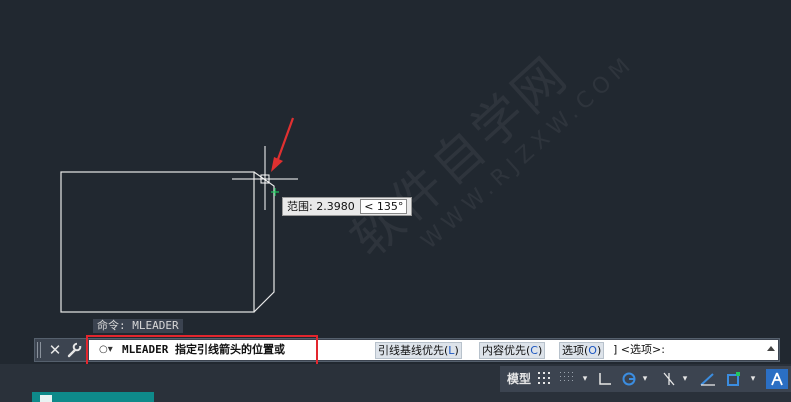 Image resolution: width=791 pixels, height=402 pixels. I want to click on isometric-icon, so click(669, 379).